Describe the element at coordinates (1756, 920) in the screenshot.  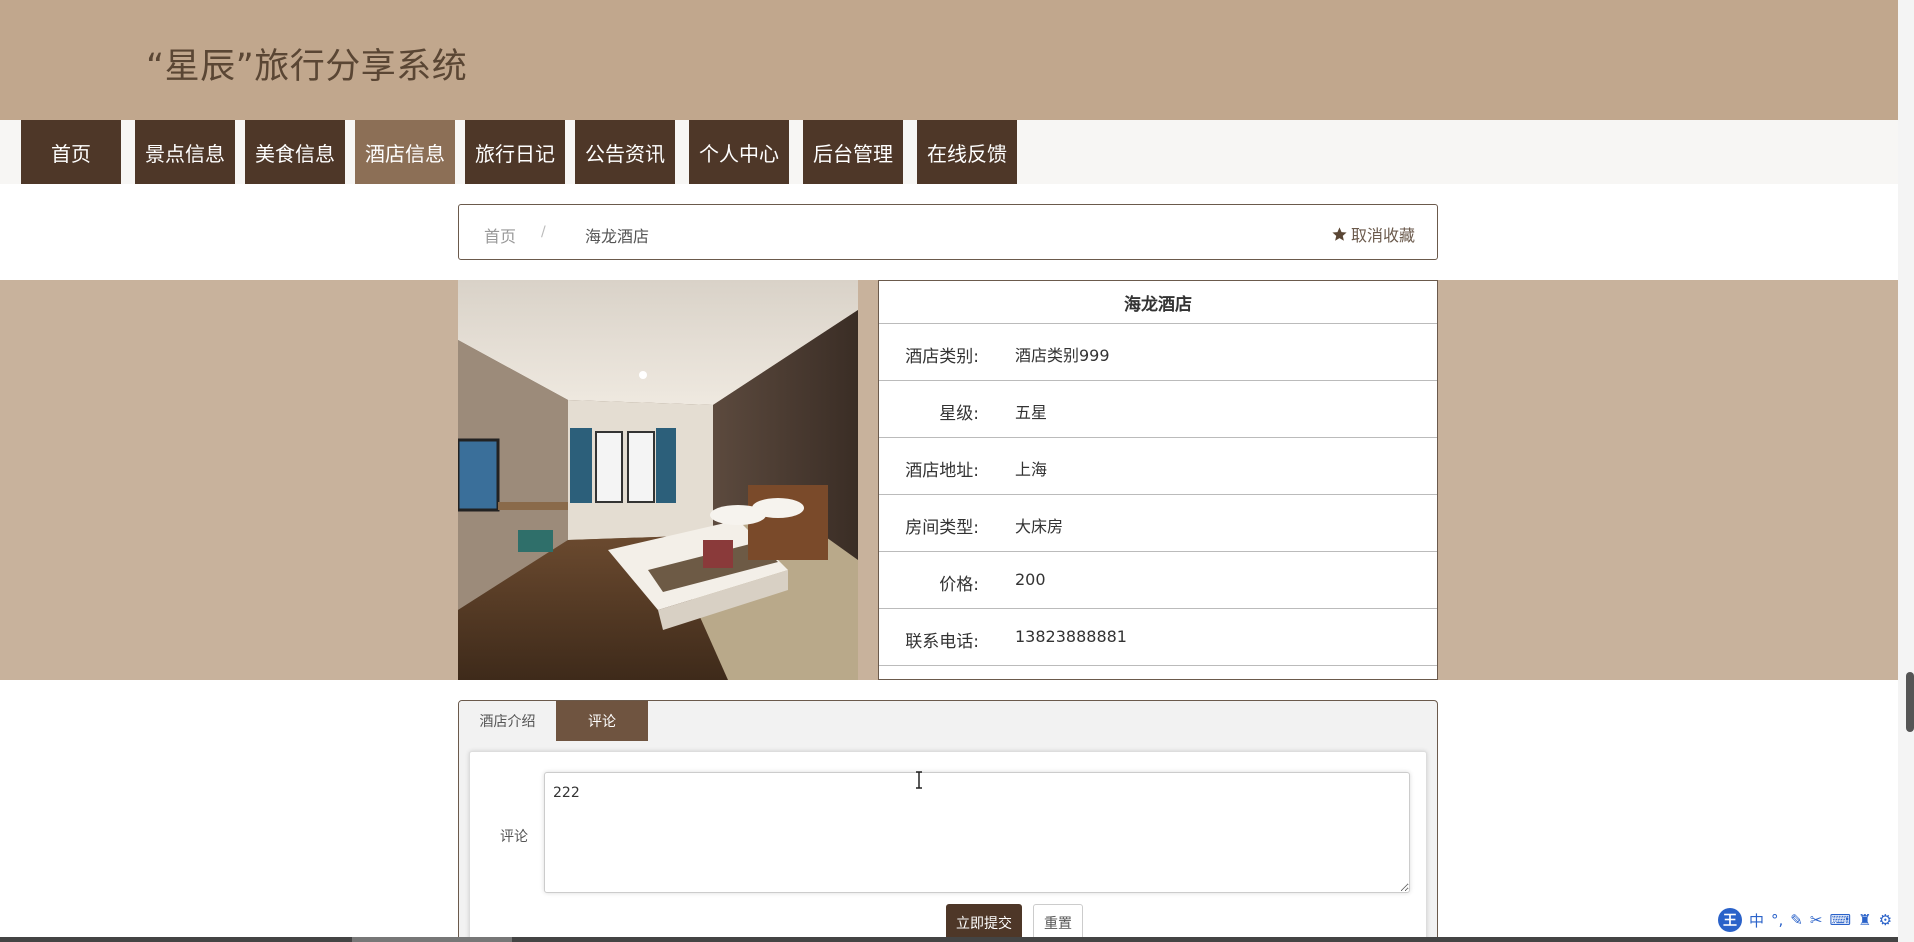
I see `ime-mode: 中` at that location.